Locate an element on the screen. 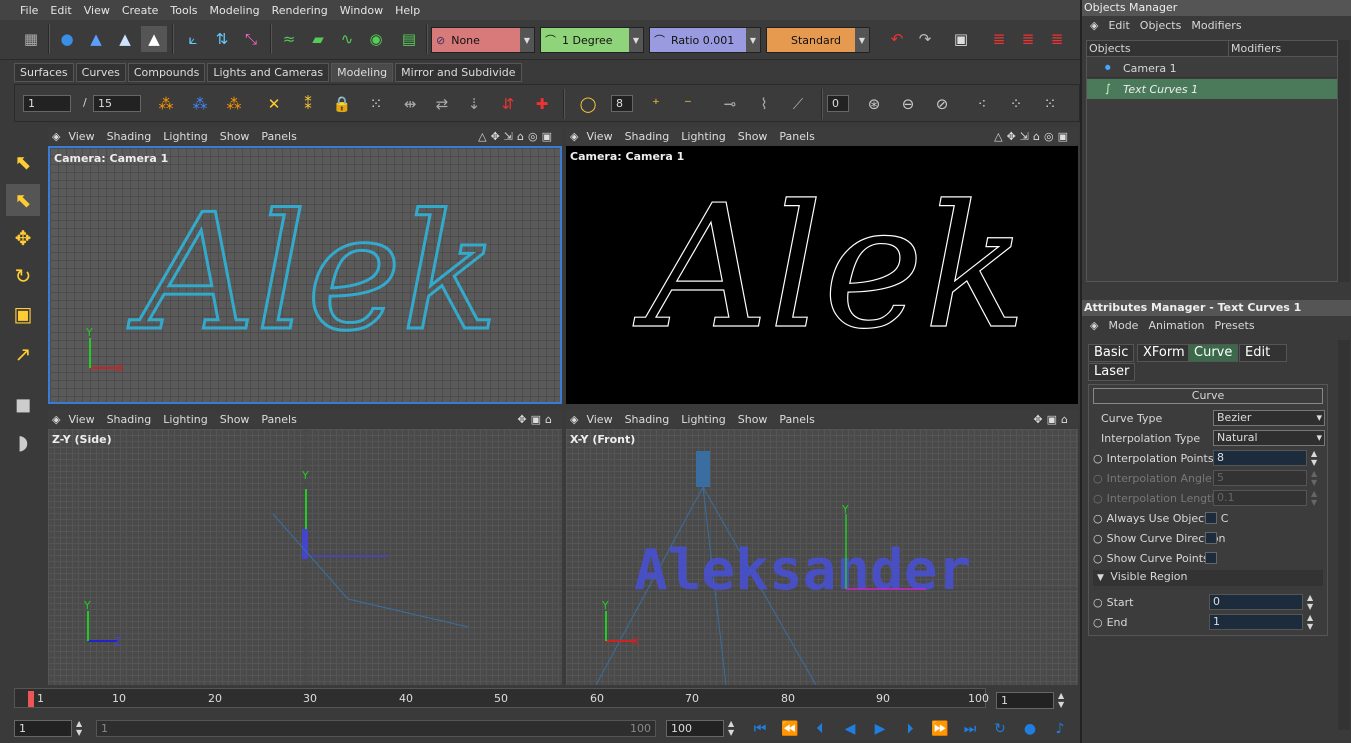 The image size is (1351, 743). transform-icon: ⇅ is located at coordinates (222, 39).